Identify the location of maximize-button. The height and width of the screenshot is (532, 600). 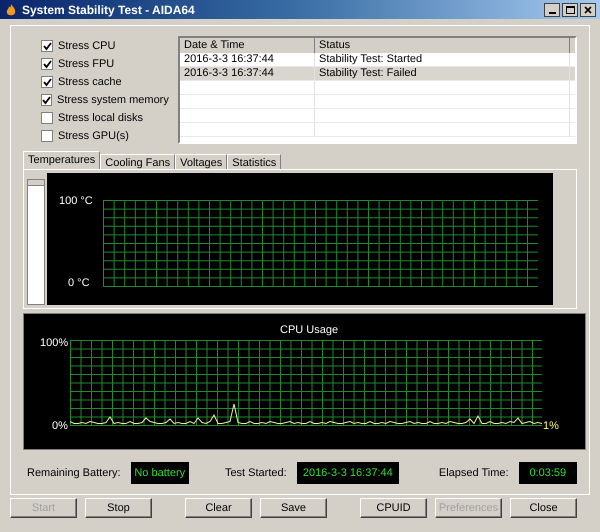
(570, 9).